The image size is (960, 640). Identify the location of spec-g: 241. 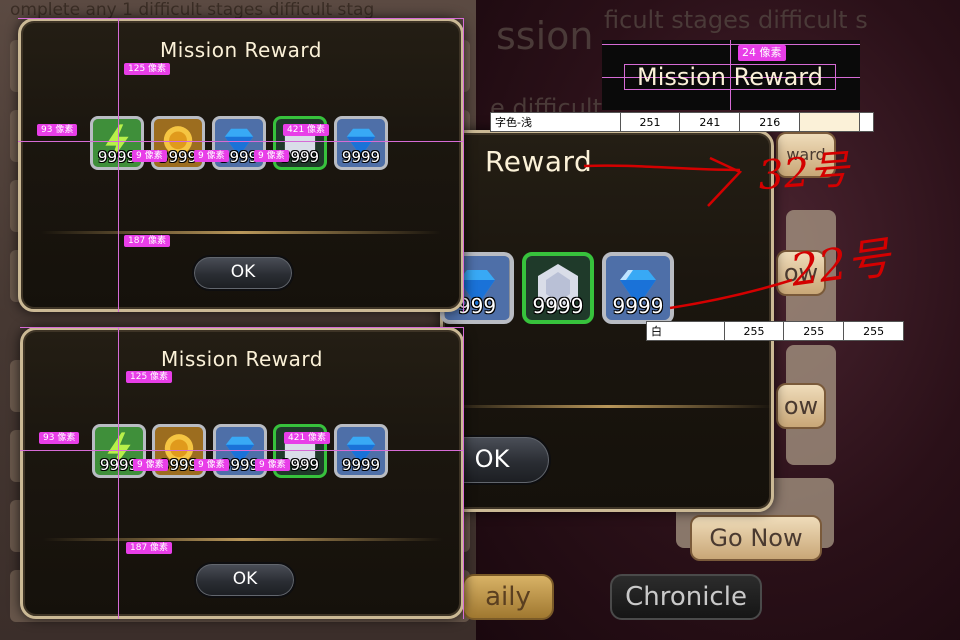
(710, 122).